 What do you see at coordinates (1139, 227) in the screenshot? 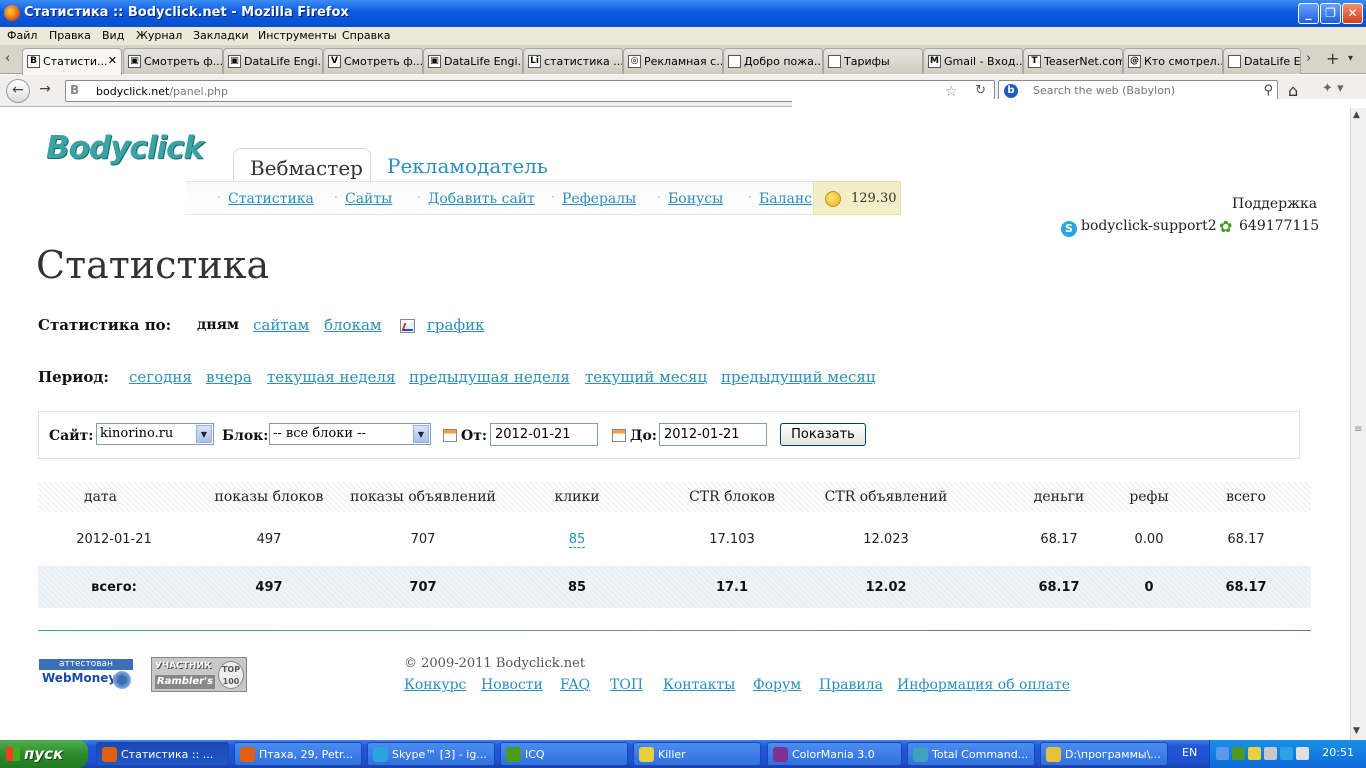
I see `skype-contact: Sbodyclick-support2` at bounding box center [1139, 227].